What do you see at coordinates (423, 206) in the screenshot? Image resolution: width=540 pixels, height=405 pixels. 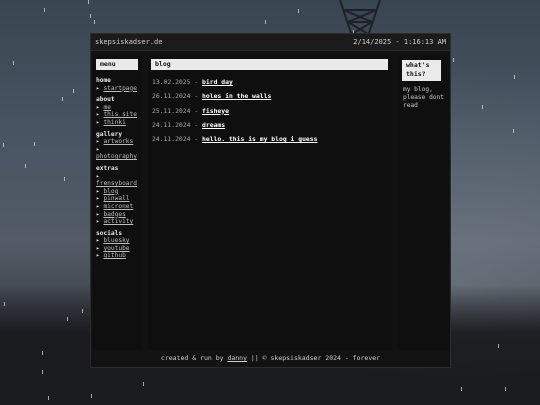 I see `info-panel: what's this? my blog, please dont read` at bounding box center [423, 206].